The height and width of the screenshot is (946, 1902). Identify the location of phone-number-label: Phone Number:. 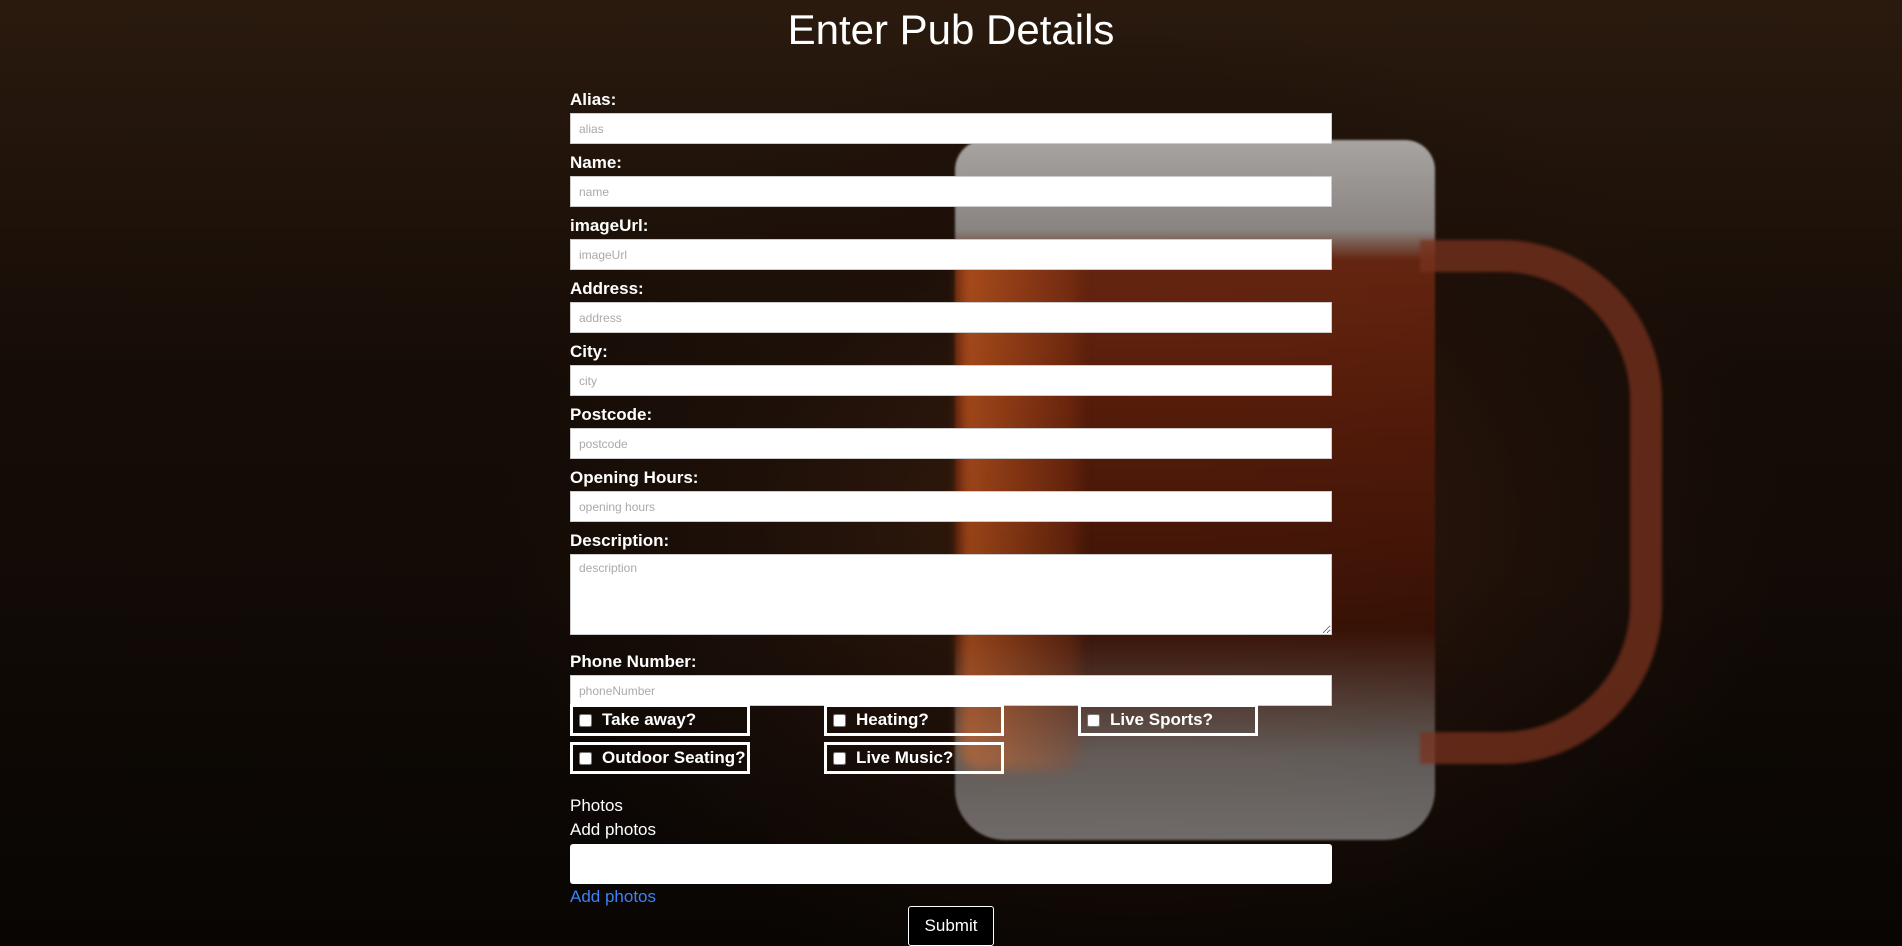
(633, 661).